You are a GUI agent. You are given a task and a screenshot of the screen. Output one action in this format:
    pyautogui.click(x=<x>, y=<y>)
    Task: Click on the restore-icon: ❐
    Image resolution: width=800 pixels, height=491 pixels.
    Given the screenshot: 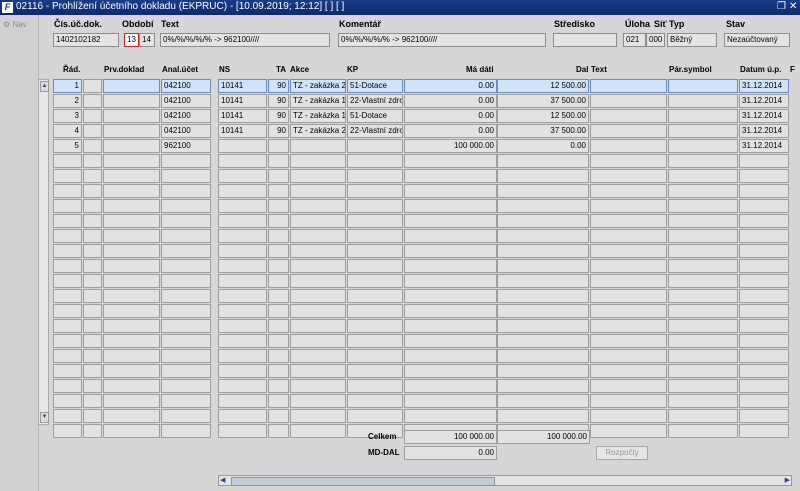 What is the action you would take?
    pyautogui.click(x=781, y=6)
    